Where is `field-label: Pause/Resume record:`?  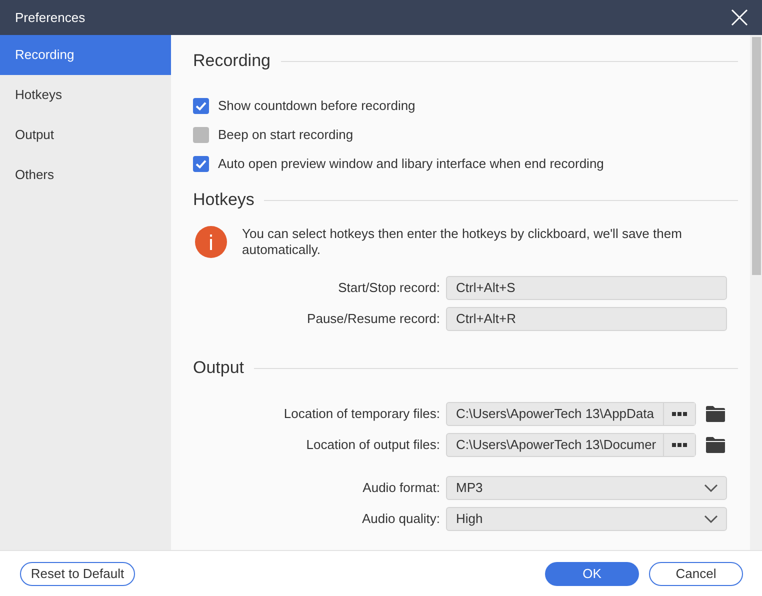
field-label: Pause/Resume record: is located at coordinates (373, 318).